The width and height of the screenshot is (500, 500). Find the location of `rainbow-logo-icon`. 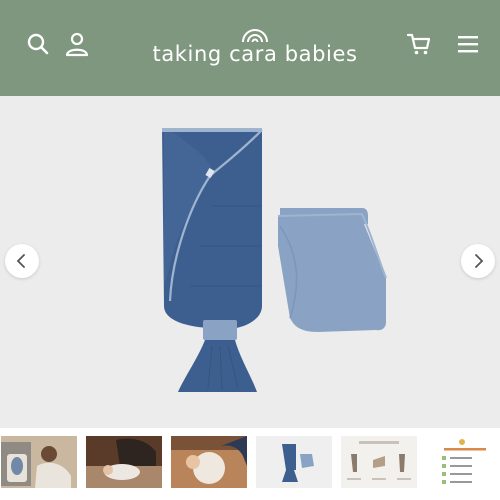

rainbow-logo-icon is located at coordinates (255, 35).